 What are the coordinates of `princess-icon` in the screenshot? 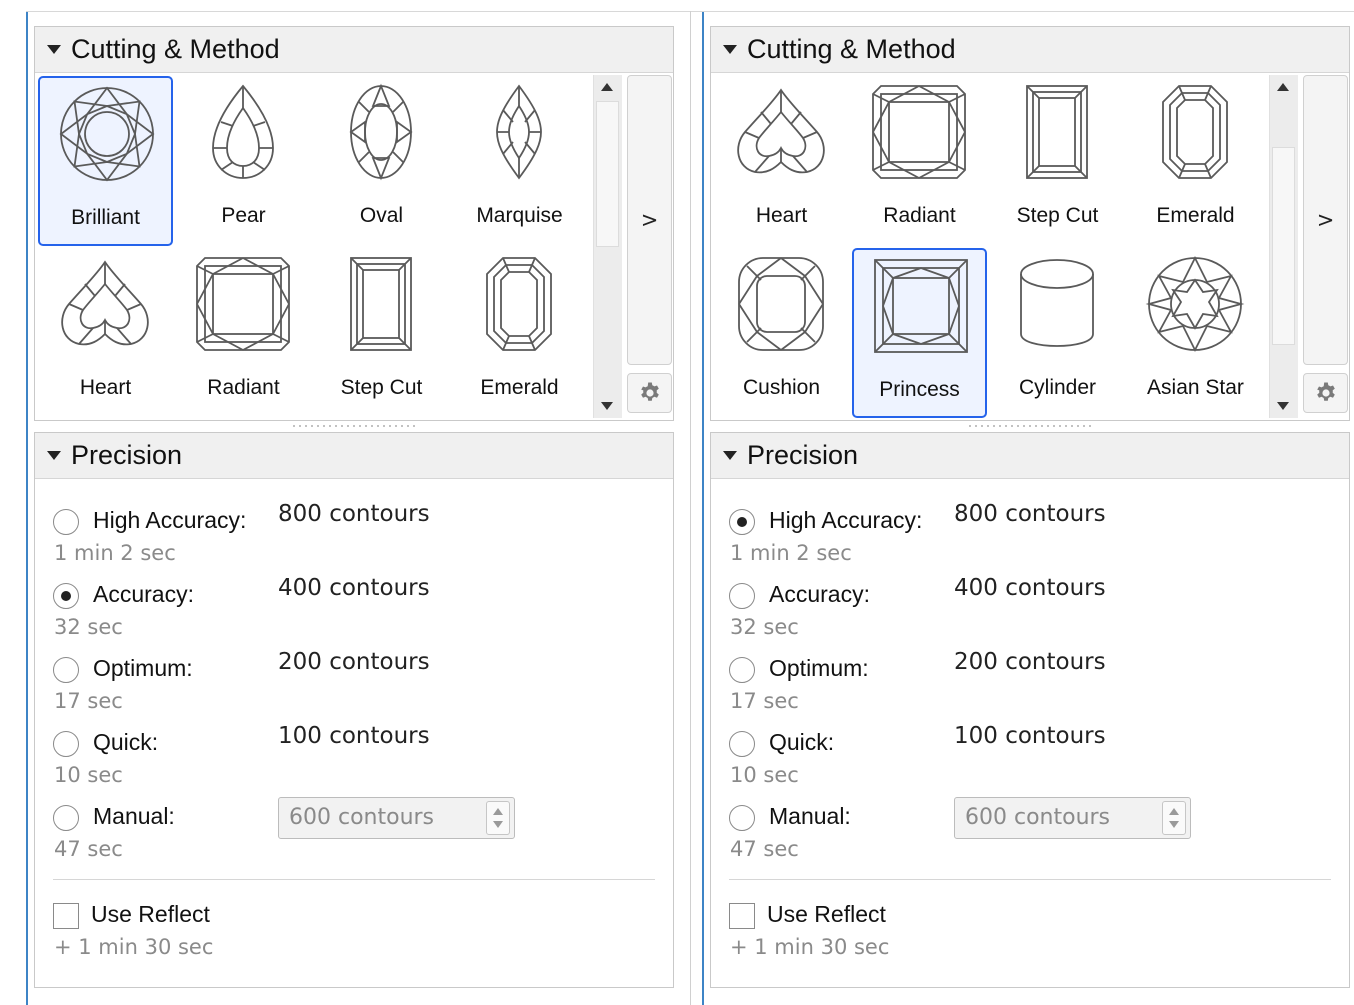 It's located at (921, 306).